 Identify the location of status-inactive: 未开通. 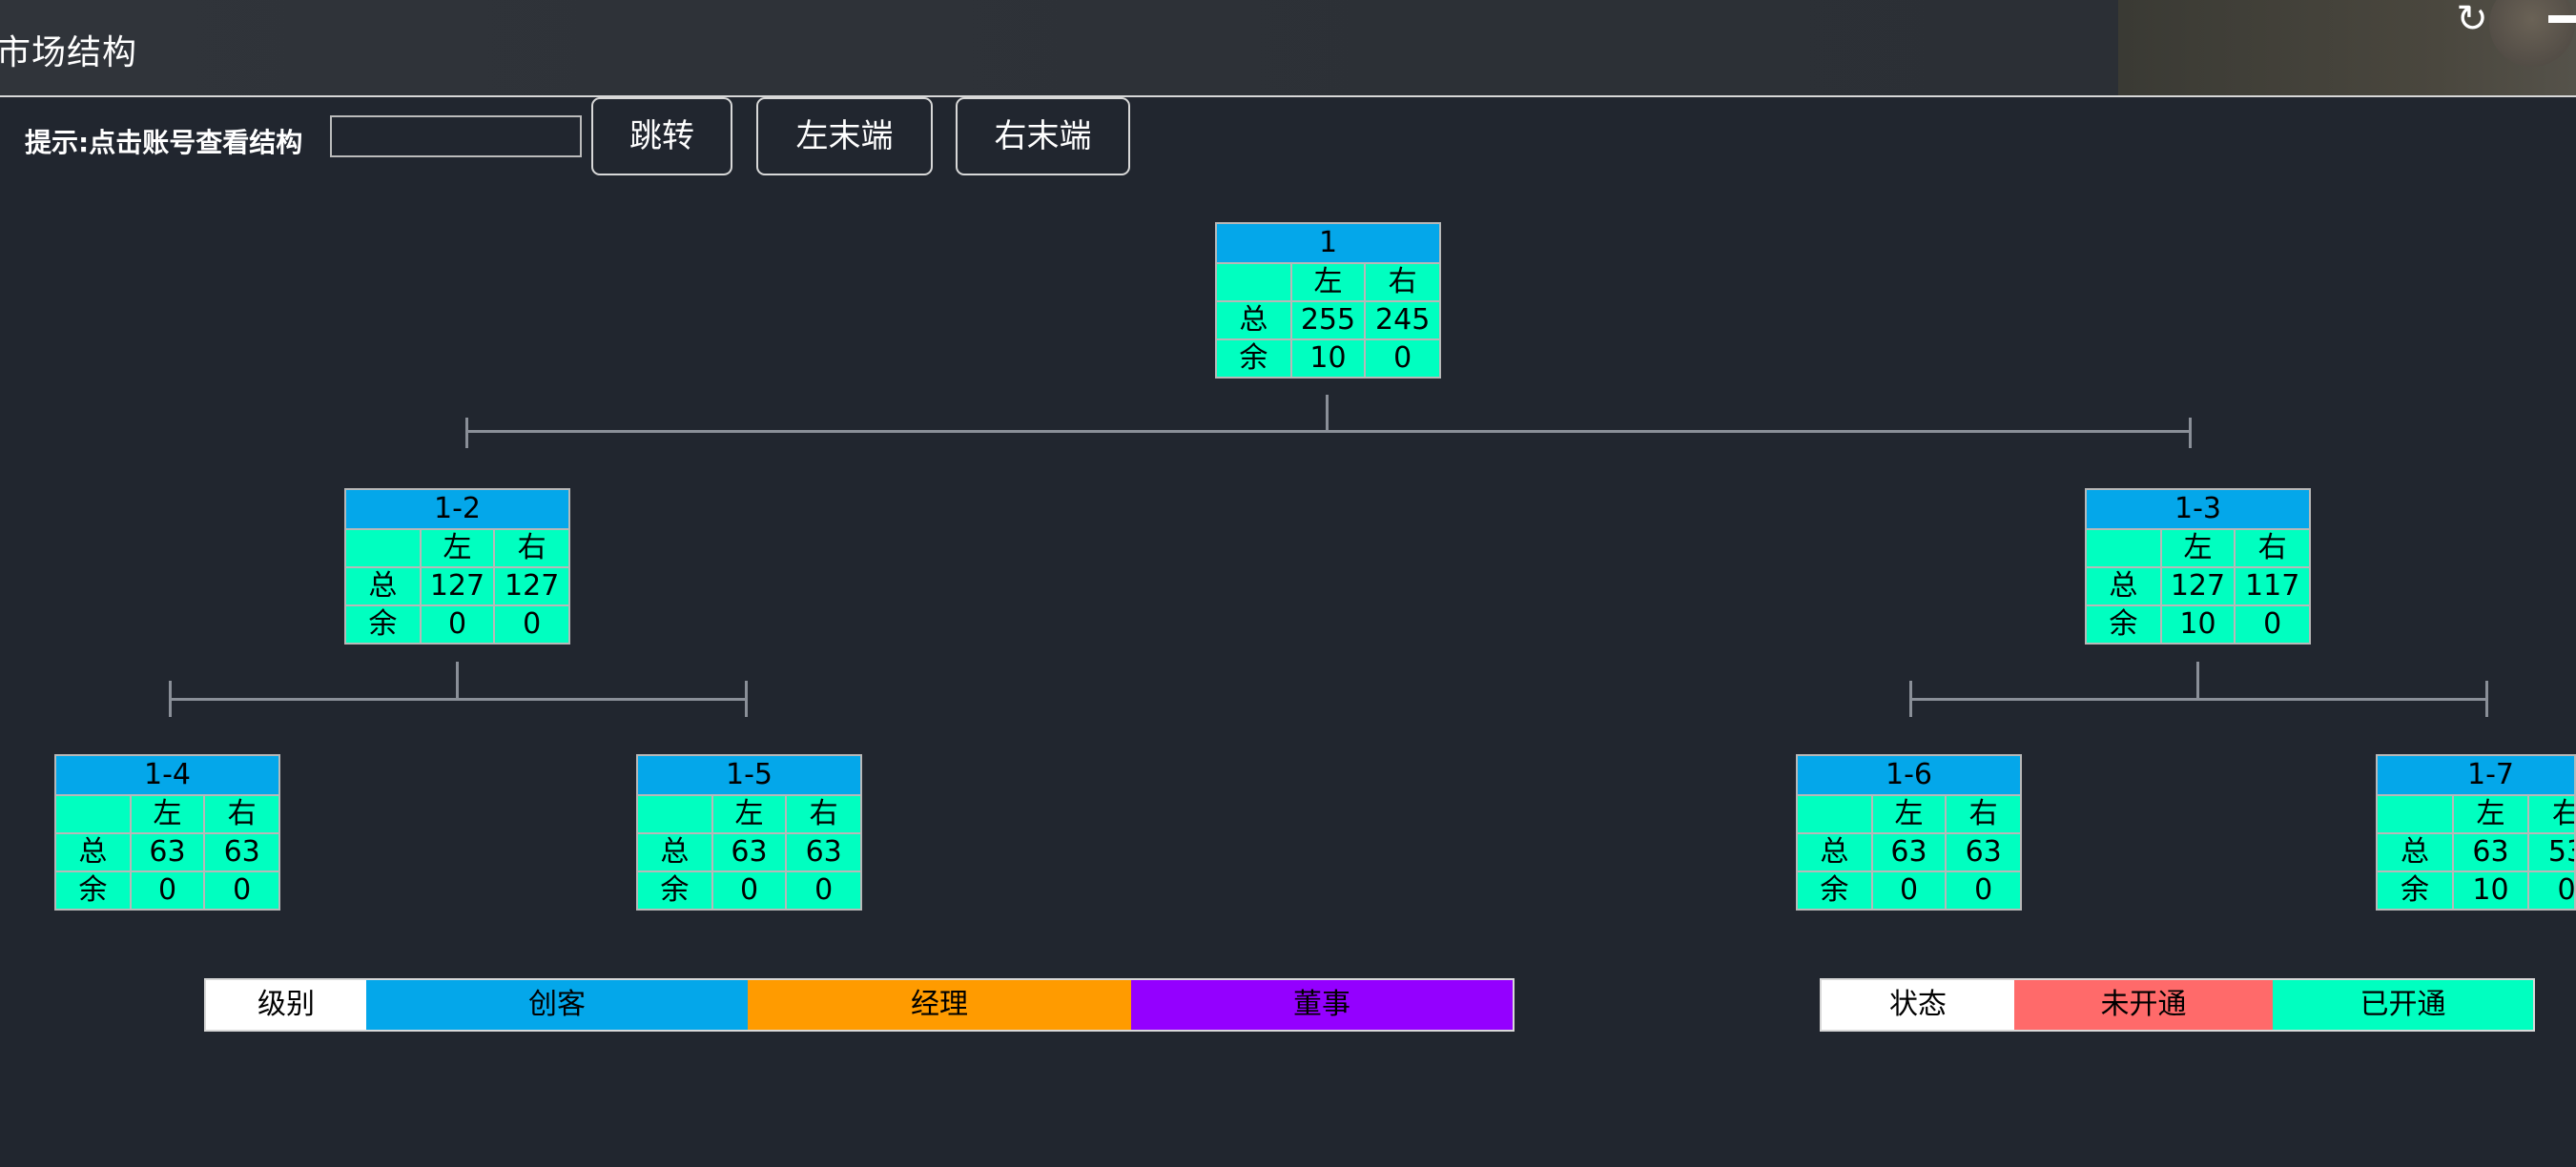
(2143, 1005).